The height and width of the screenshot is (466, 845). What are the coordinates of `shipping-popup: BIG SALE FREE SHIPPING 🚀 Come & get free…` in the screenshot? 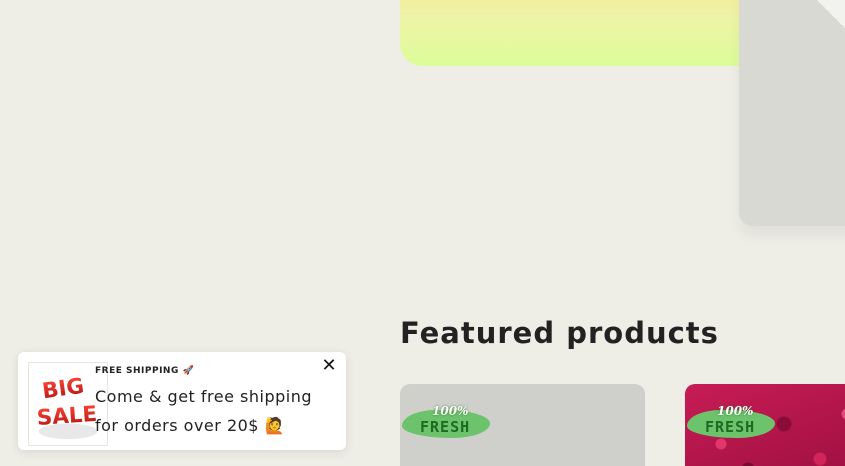 It's located at (182, 401).